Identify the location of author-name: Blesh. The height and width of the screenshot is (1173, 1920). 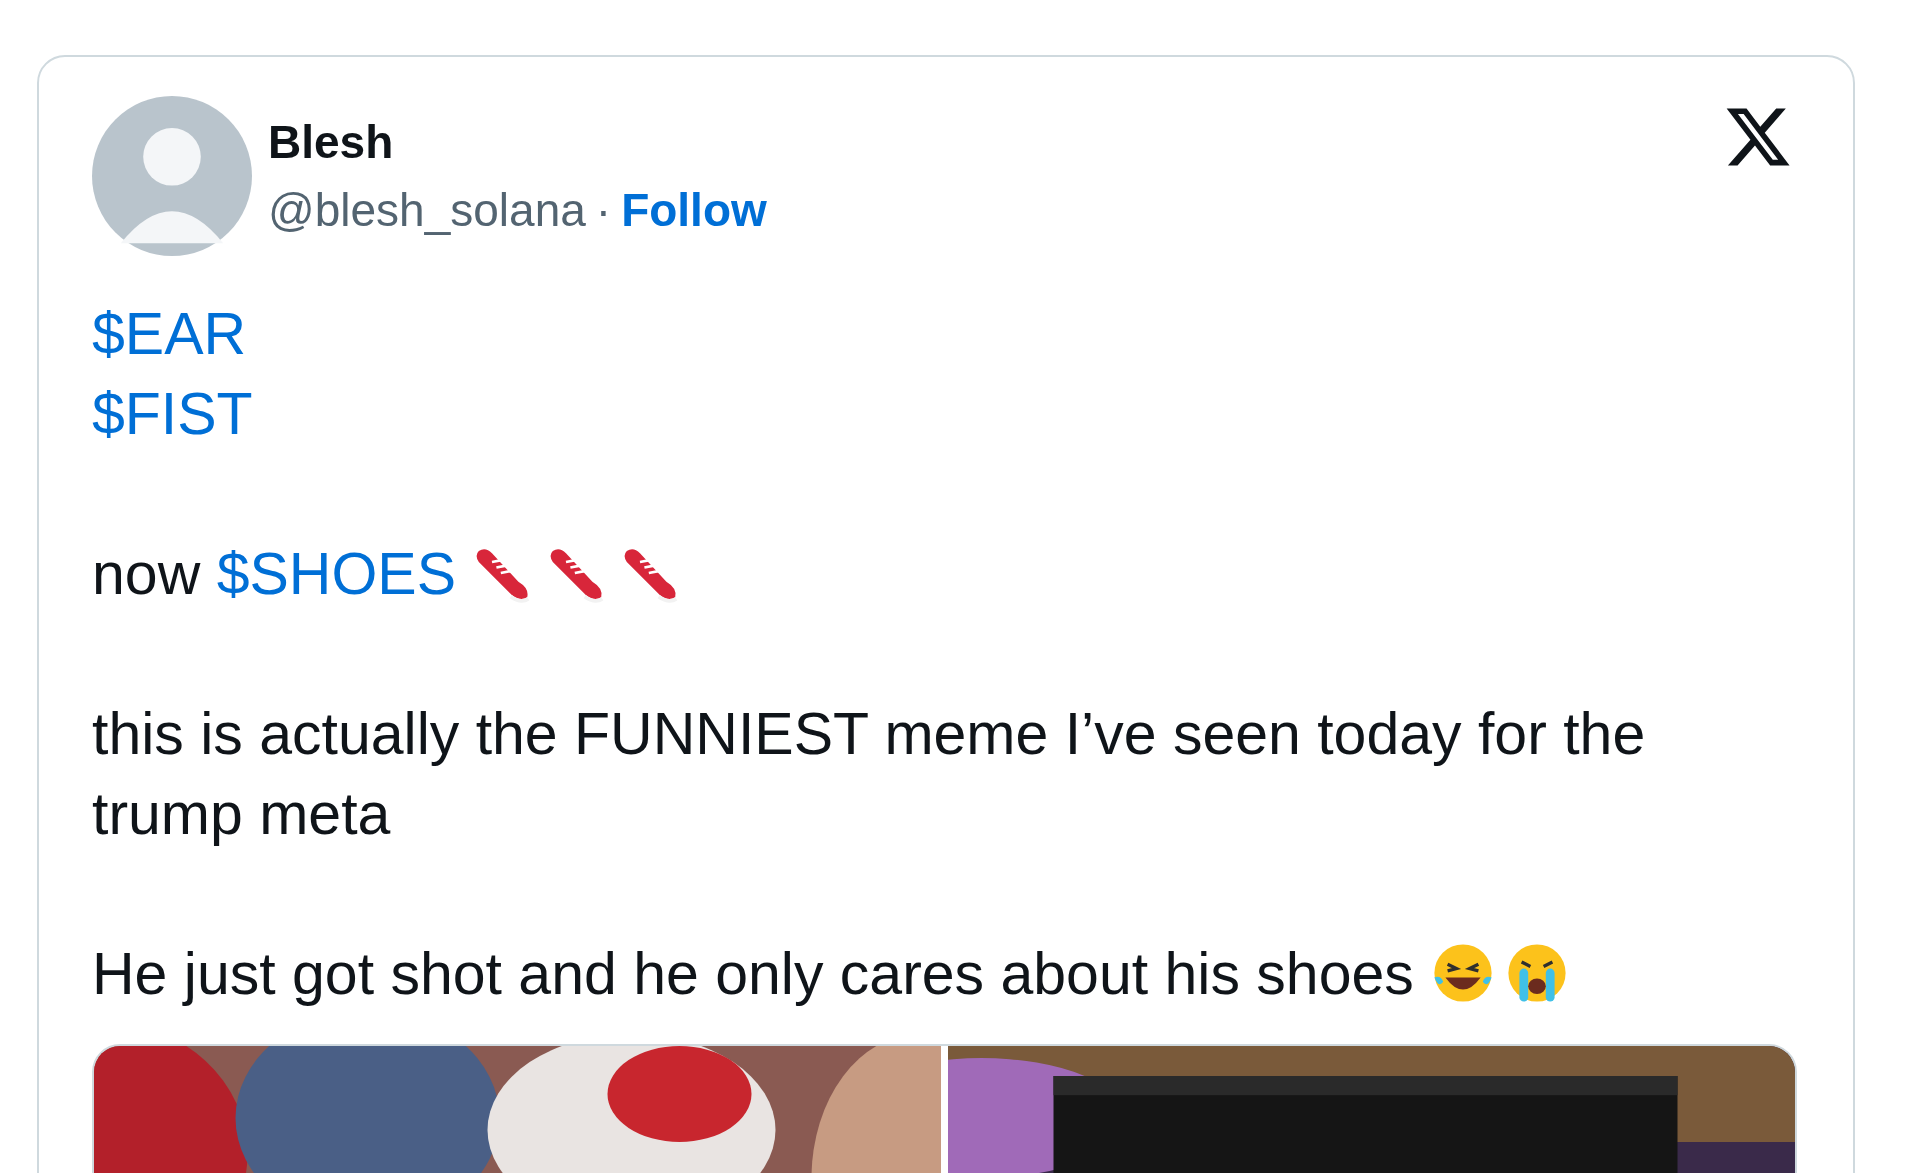
(985, 142).